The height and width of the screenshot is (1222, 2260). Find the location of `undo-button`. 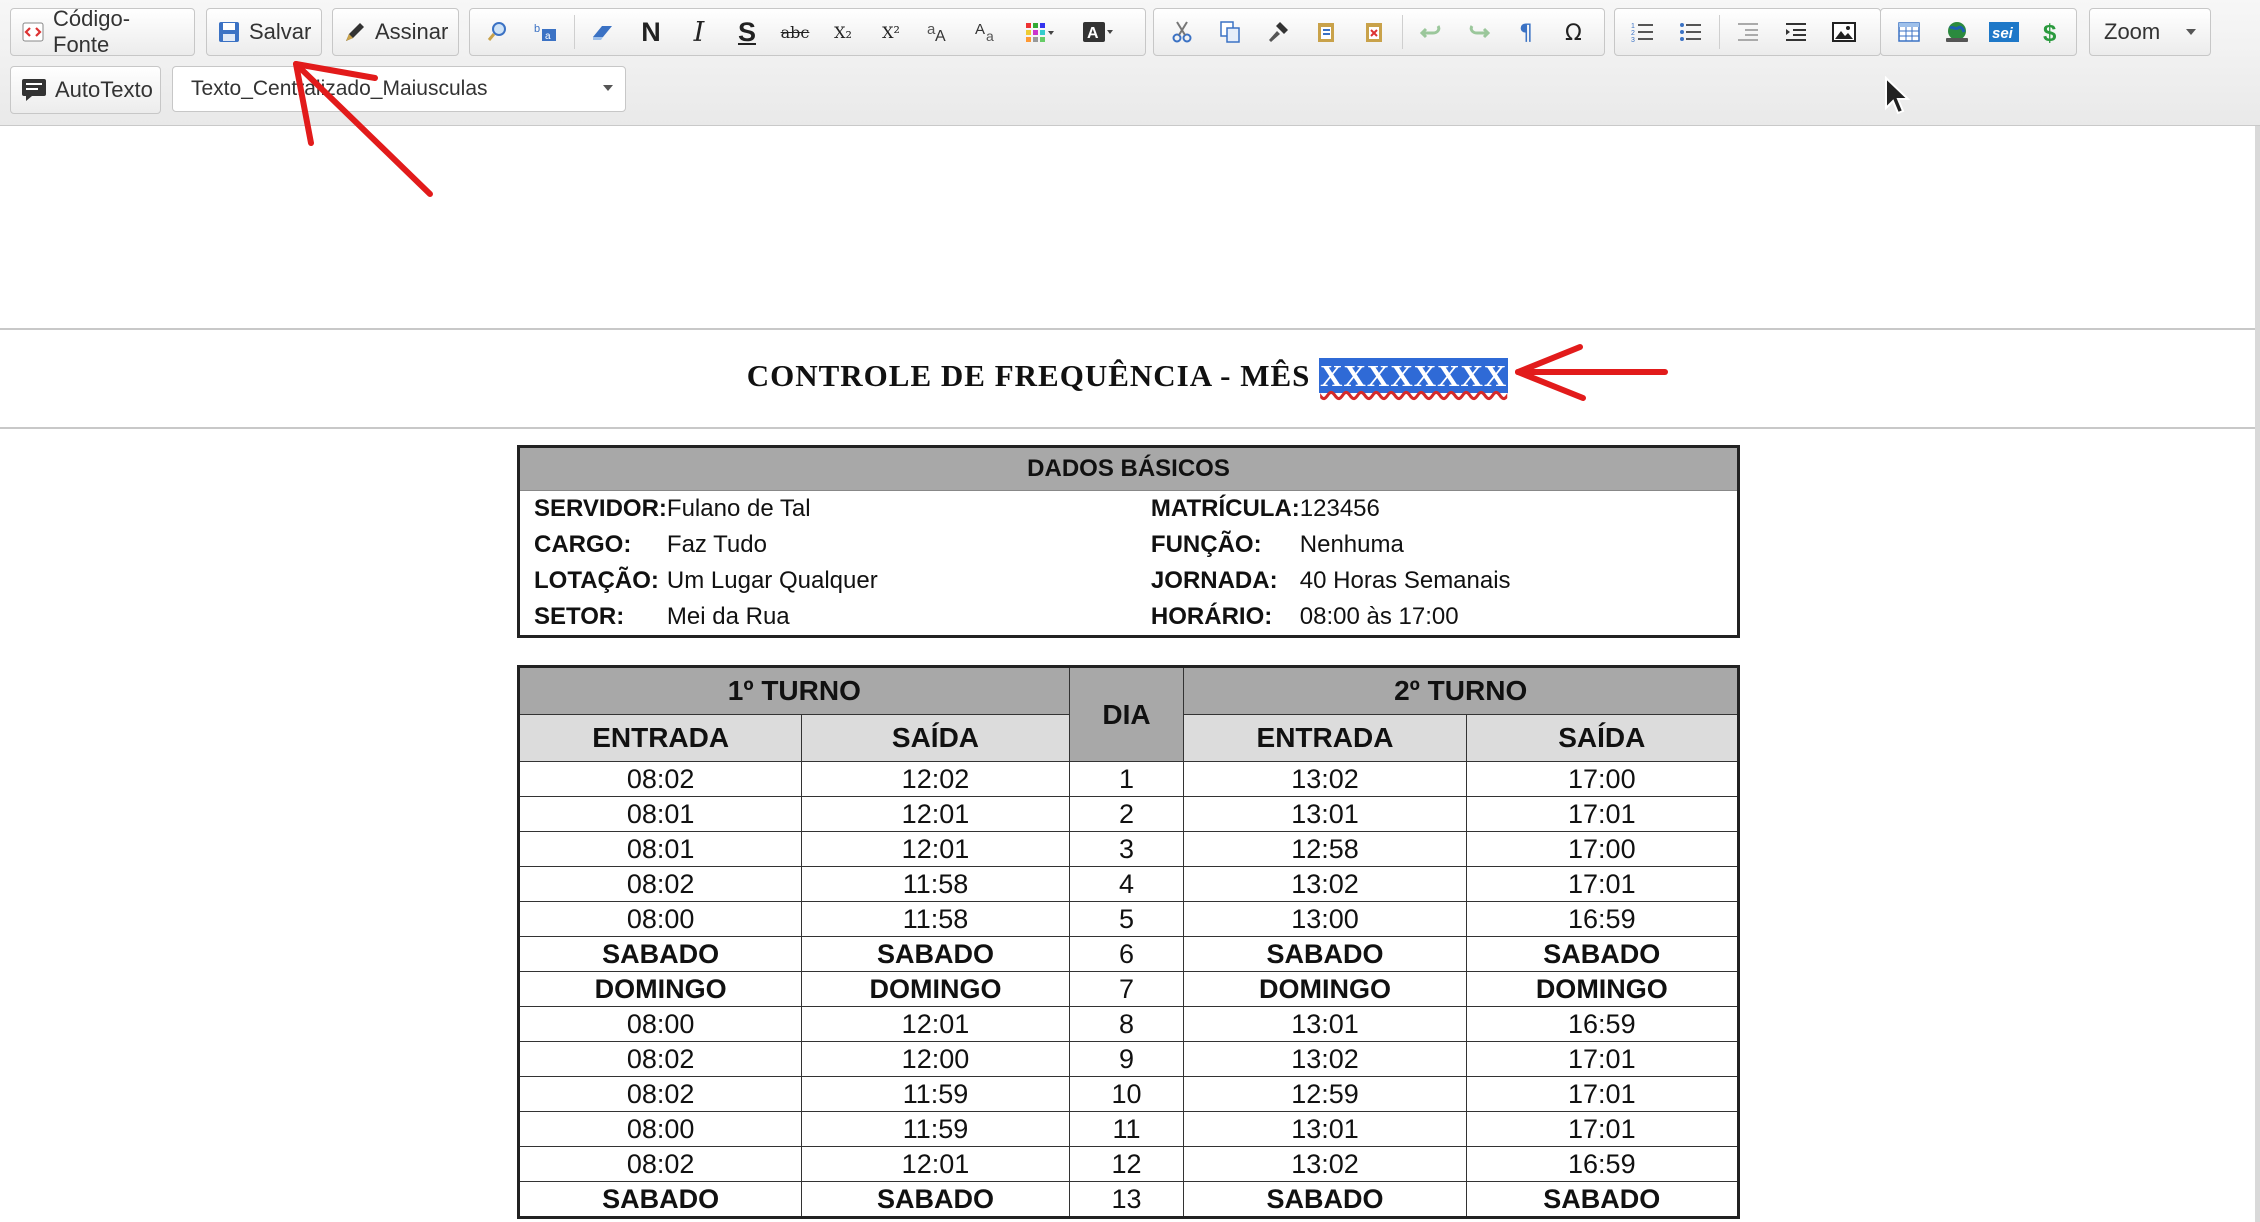

undo-button is located at coordinates (1431, 32).